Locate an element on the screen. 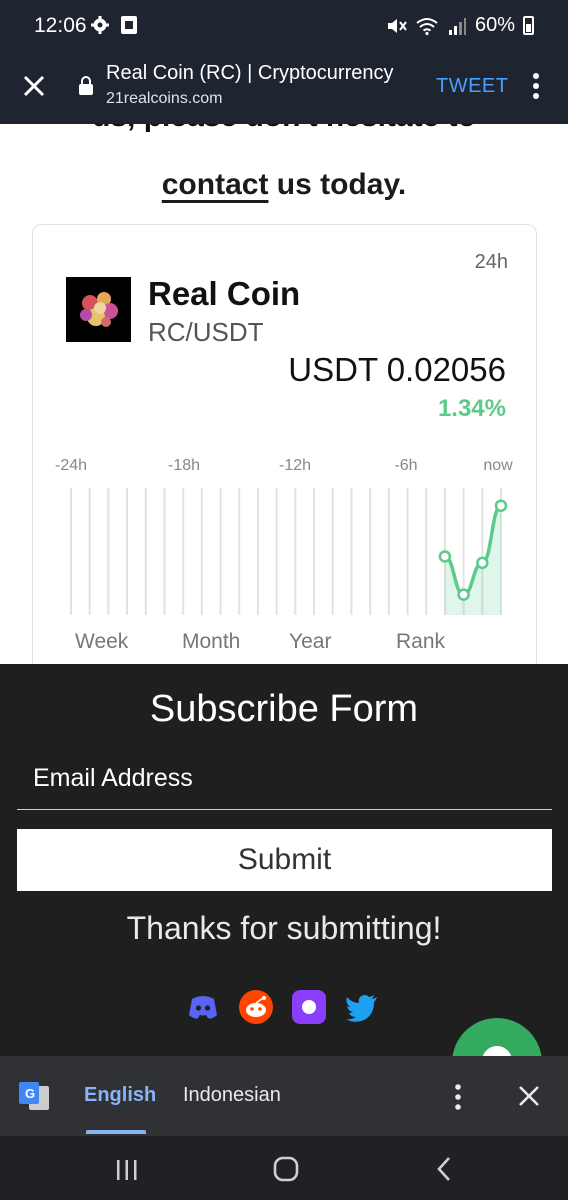  wifi-icon is located at coordinates (427, 26).